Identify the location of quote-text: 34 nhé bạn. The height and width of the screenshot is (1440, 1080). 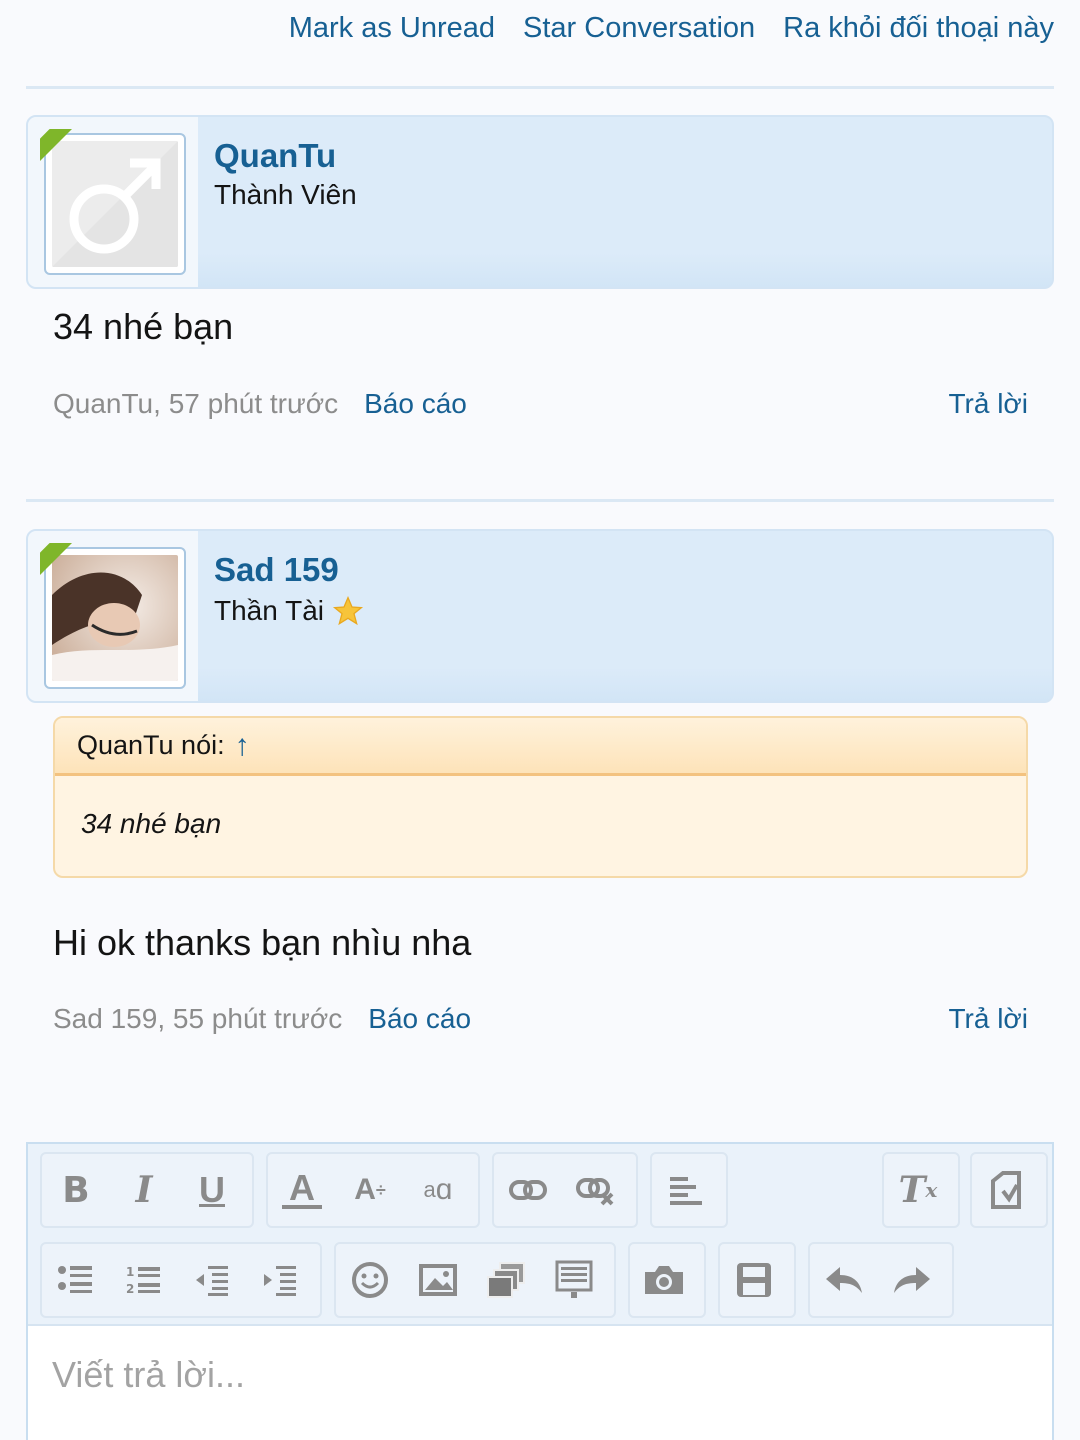
(151, 823).